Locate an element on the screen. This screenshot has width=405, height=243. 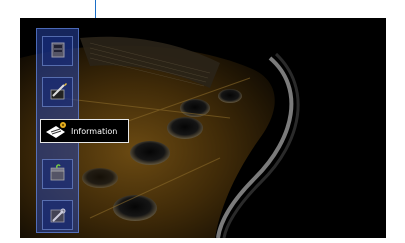
selected-menu-item-information: Information is located at coordinates (84, 131).